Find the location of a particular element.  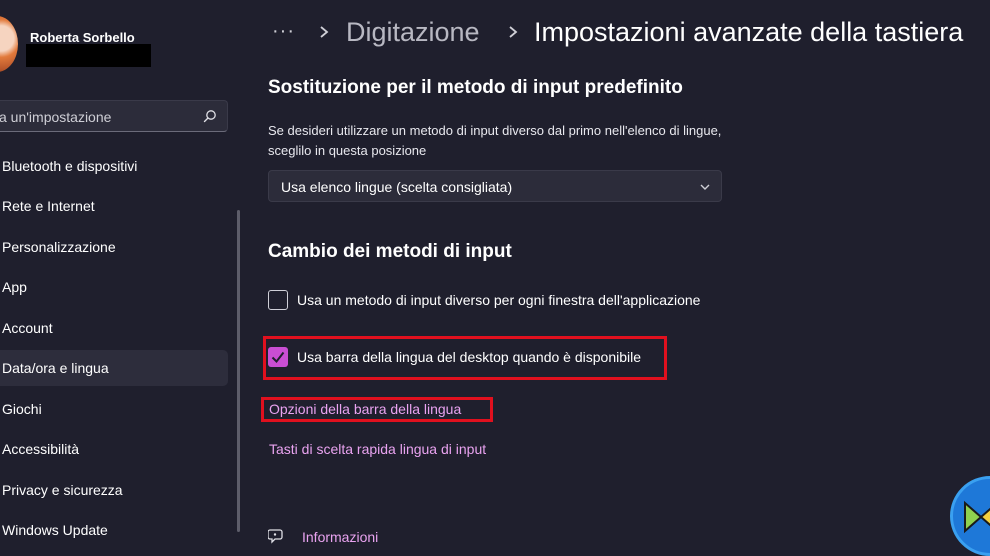

sidebar-item-accessibility: Accessibilità is located at coordinates (114, 449).